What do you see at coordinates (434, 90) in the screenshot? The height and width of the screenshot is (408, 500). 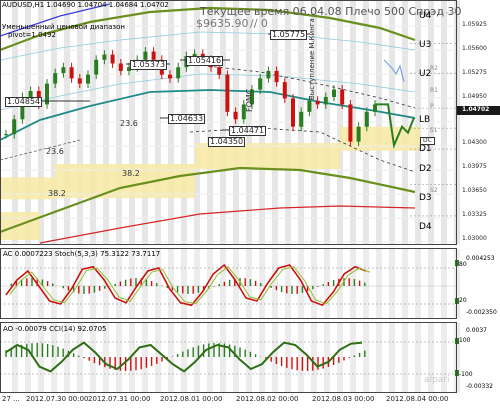 I see `pivot-r1: R1` at bounding box center [434, 90].